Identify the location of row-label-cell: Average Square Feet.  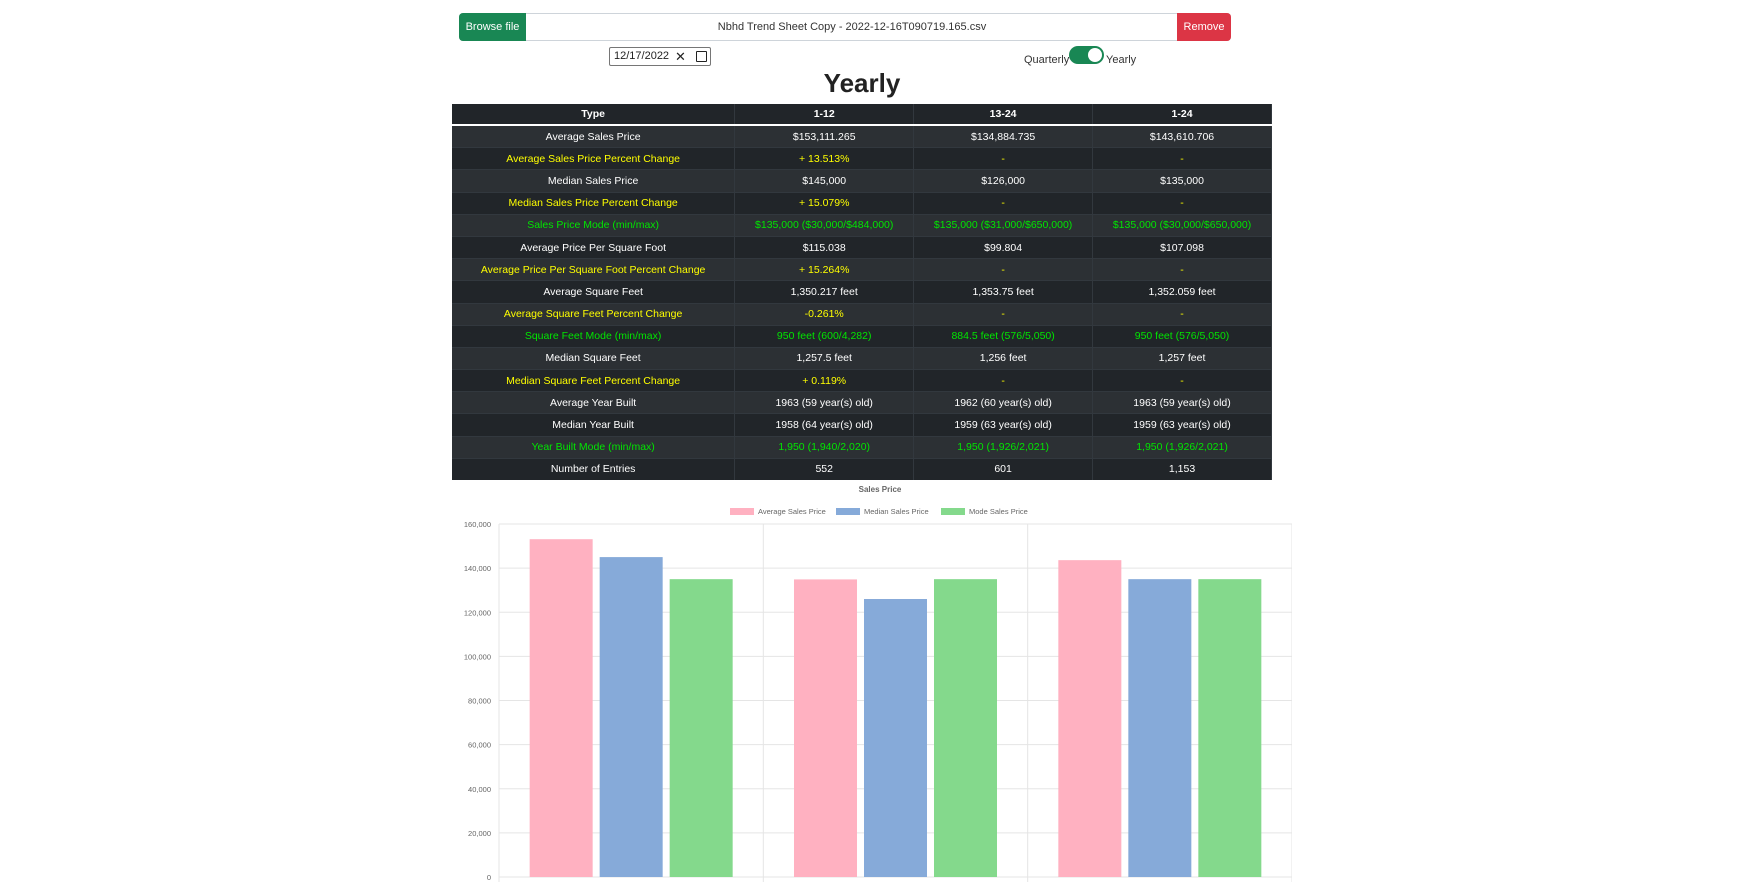
(594, 291).